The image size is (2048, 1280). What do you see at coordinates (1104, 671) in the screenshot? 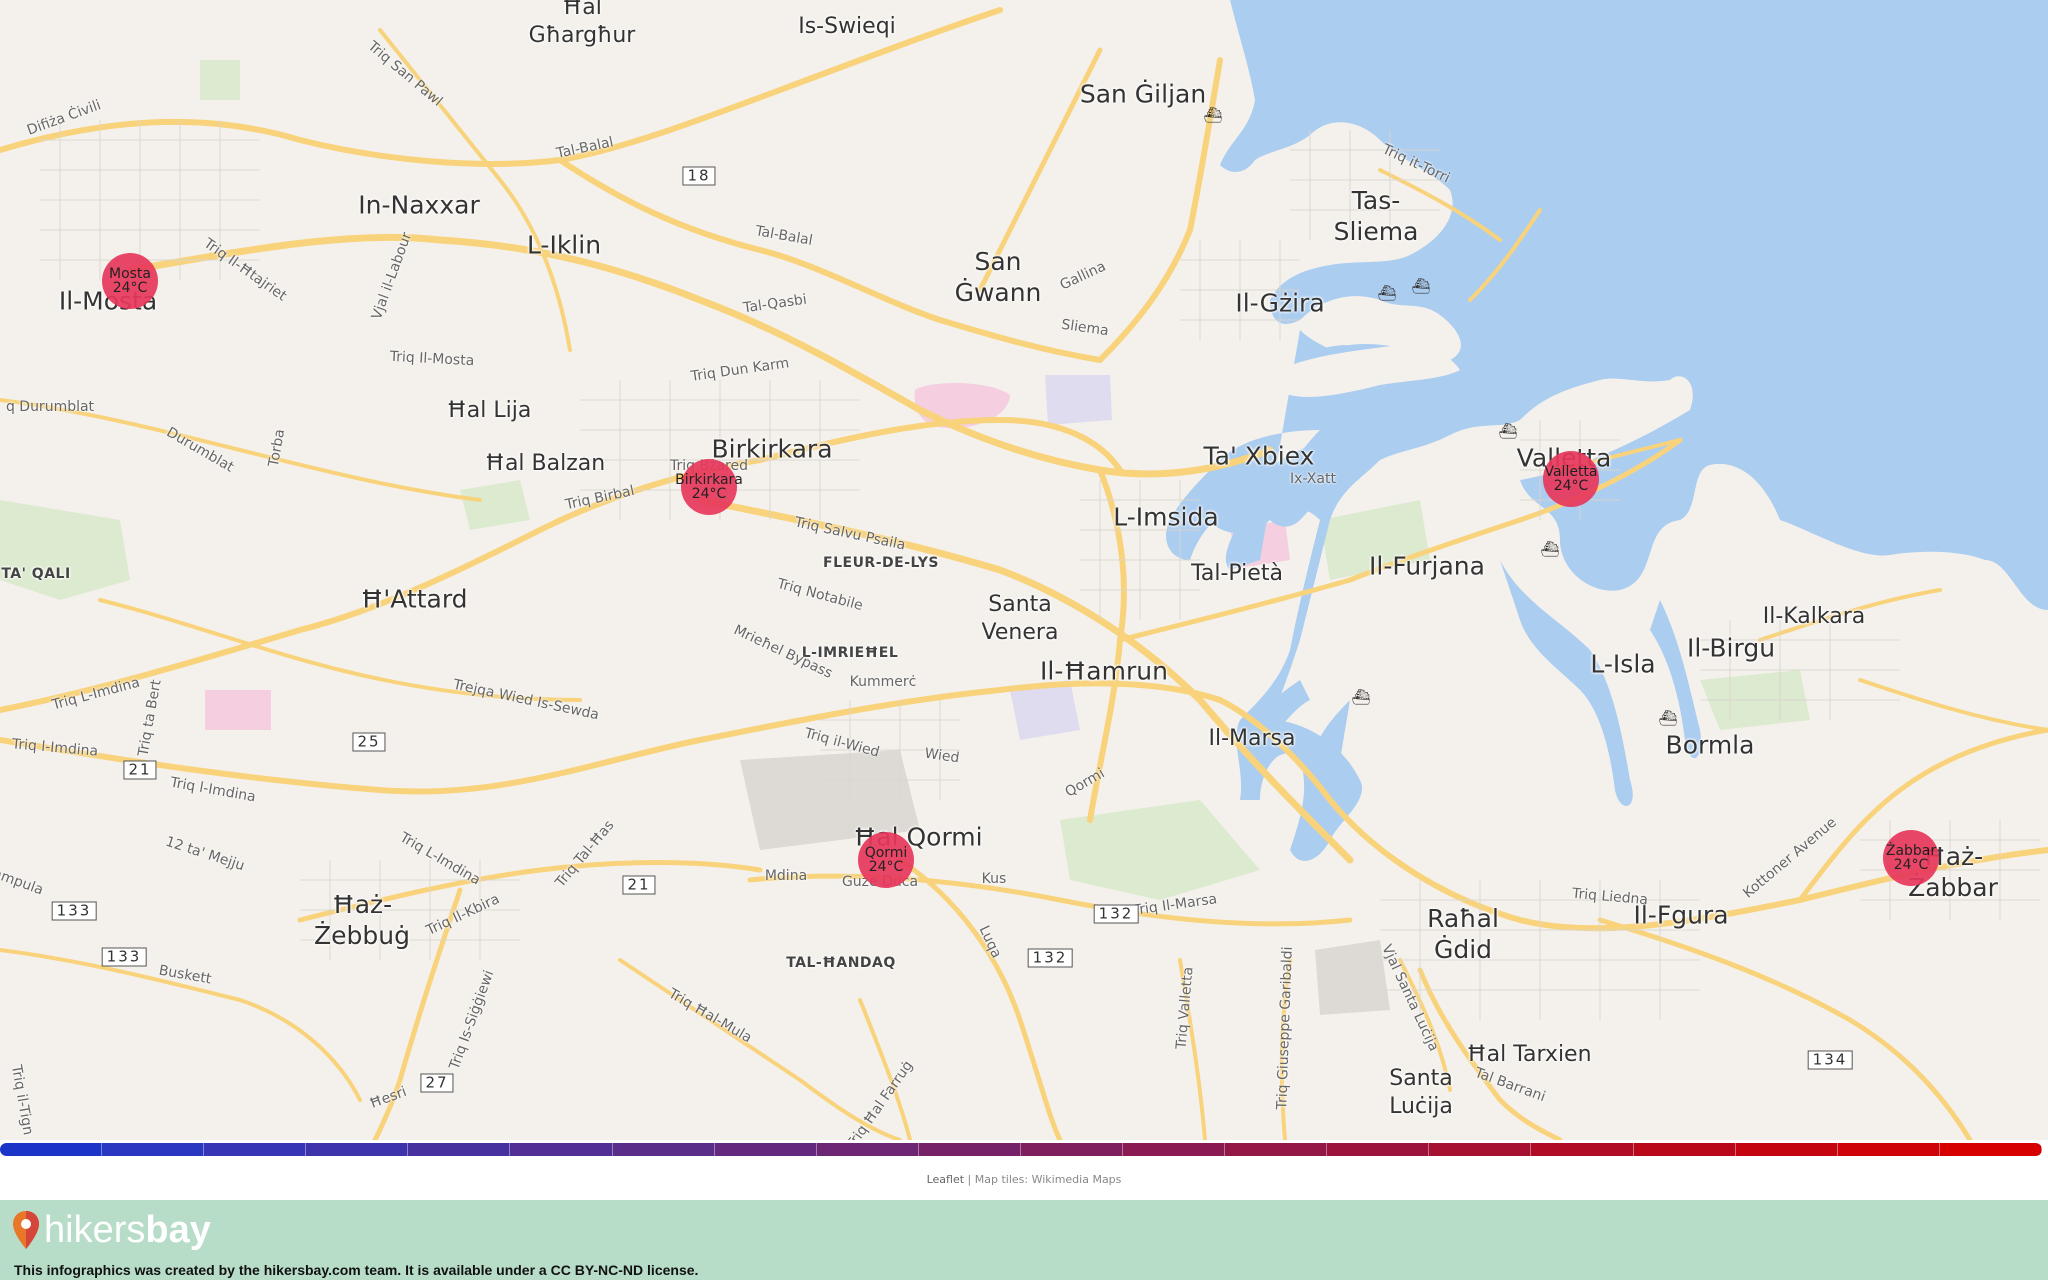
I see `place-label: Il-Ħamrun` at bounding box center [1104, 671].